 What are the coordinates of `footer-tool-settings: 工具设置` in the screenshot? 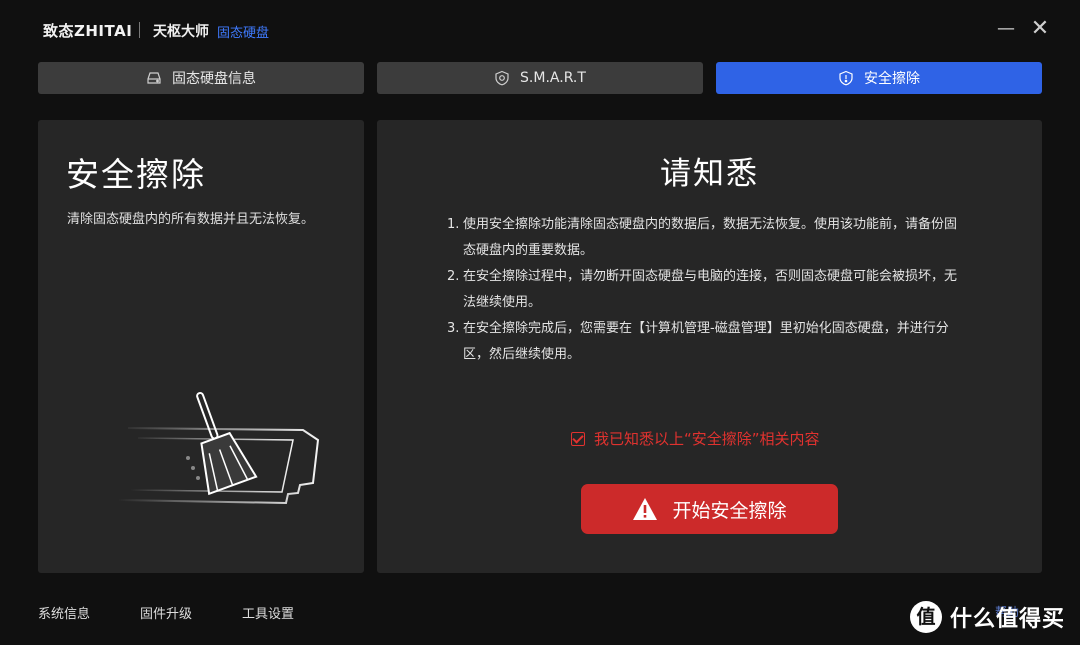 It's located at (268, 612).